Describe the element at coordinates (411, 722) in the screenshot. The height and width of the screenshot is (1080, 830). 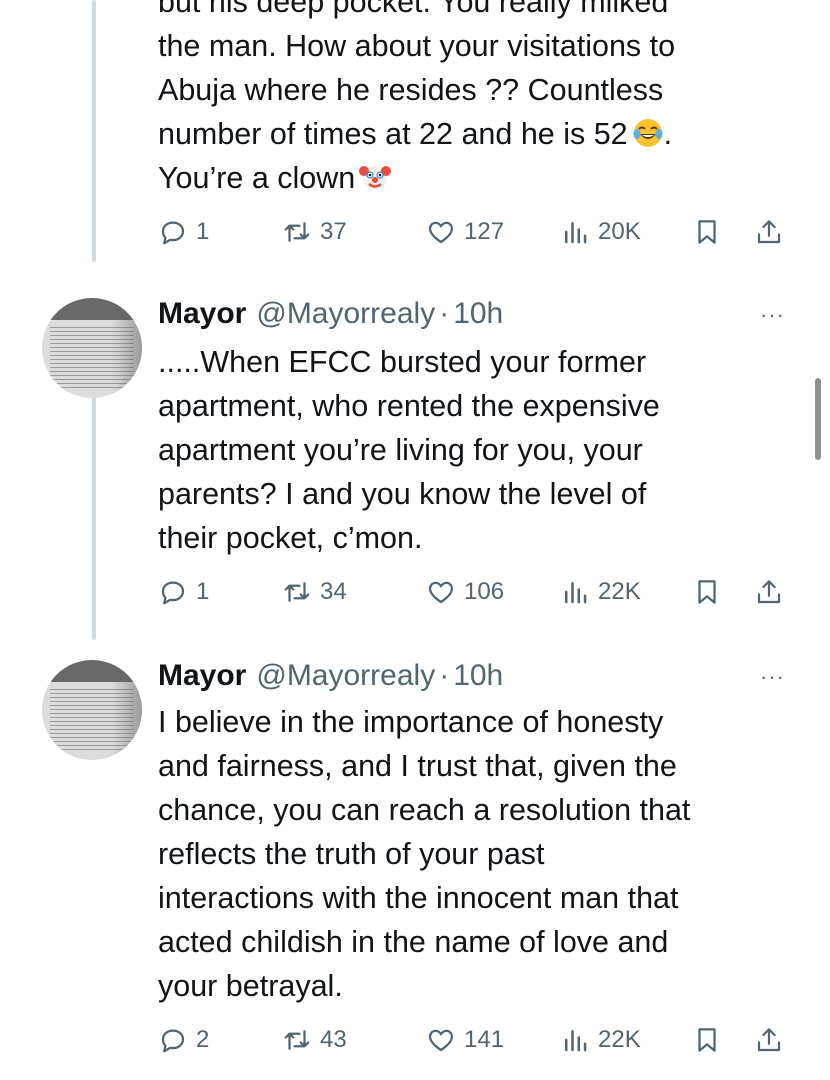
I see `tweet-text-line: I believe in the importance of honesty` at that location.